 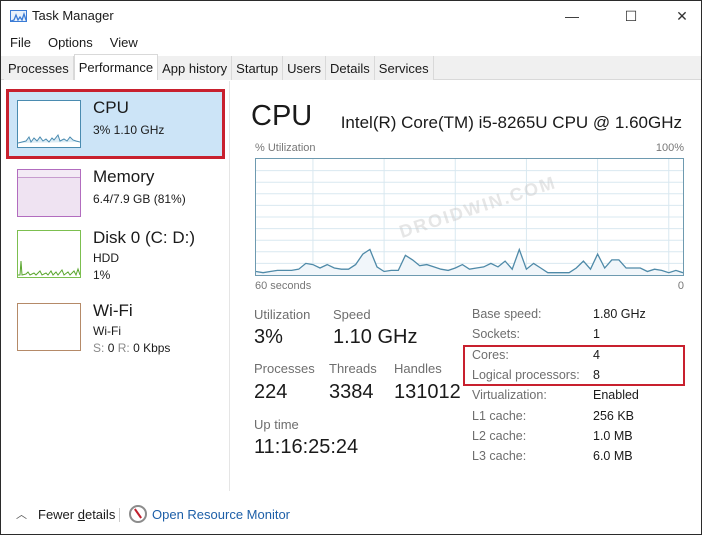 I want to click on maximize-button: ☐, so click(x=631, y=16).